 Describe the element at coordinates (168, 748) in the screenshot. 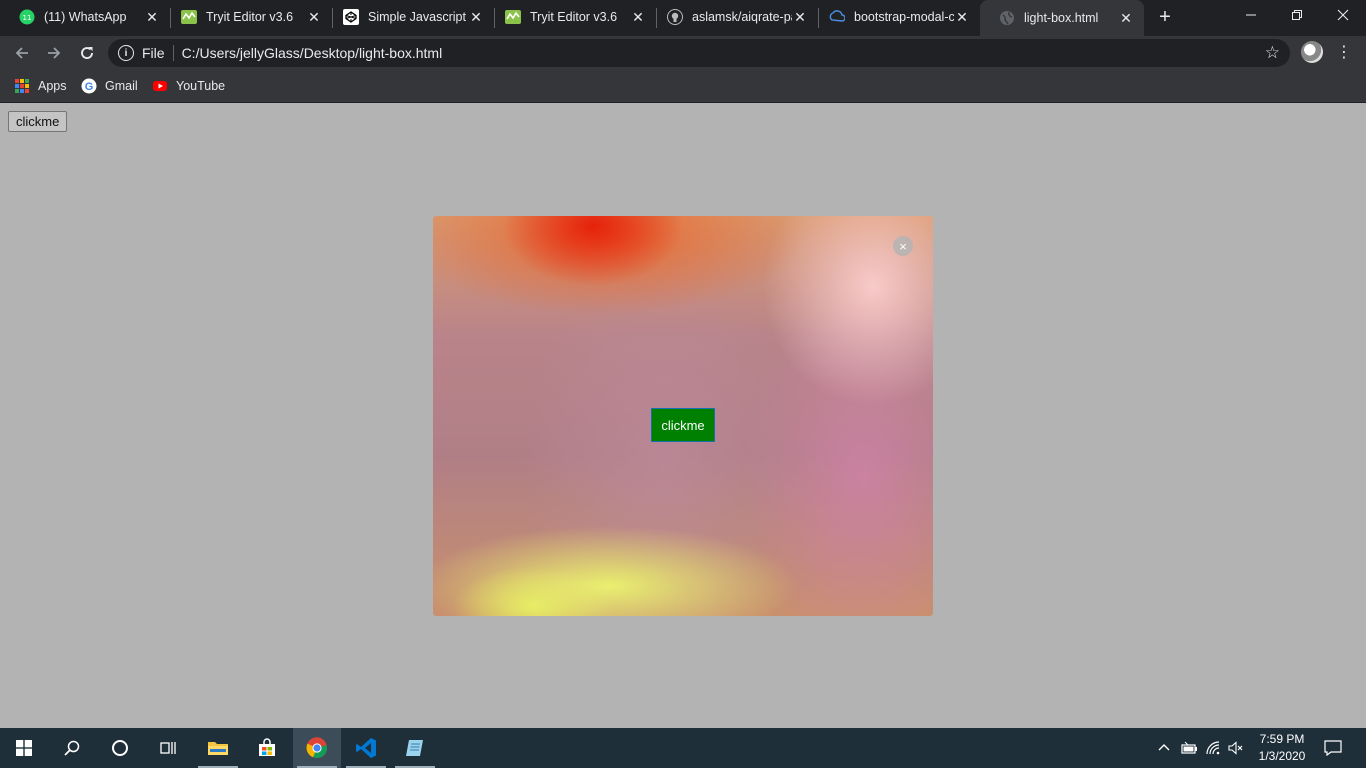

I see `task-view-icon` at that location.